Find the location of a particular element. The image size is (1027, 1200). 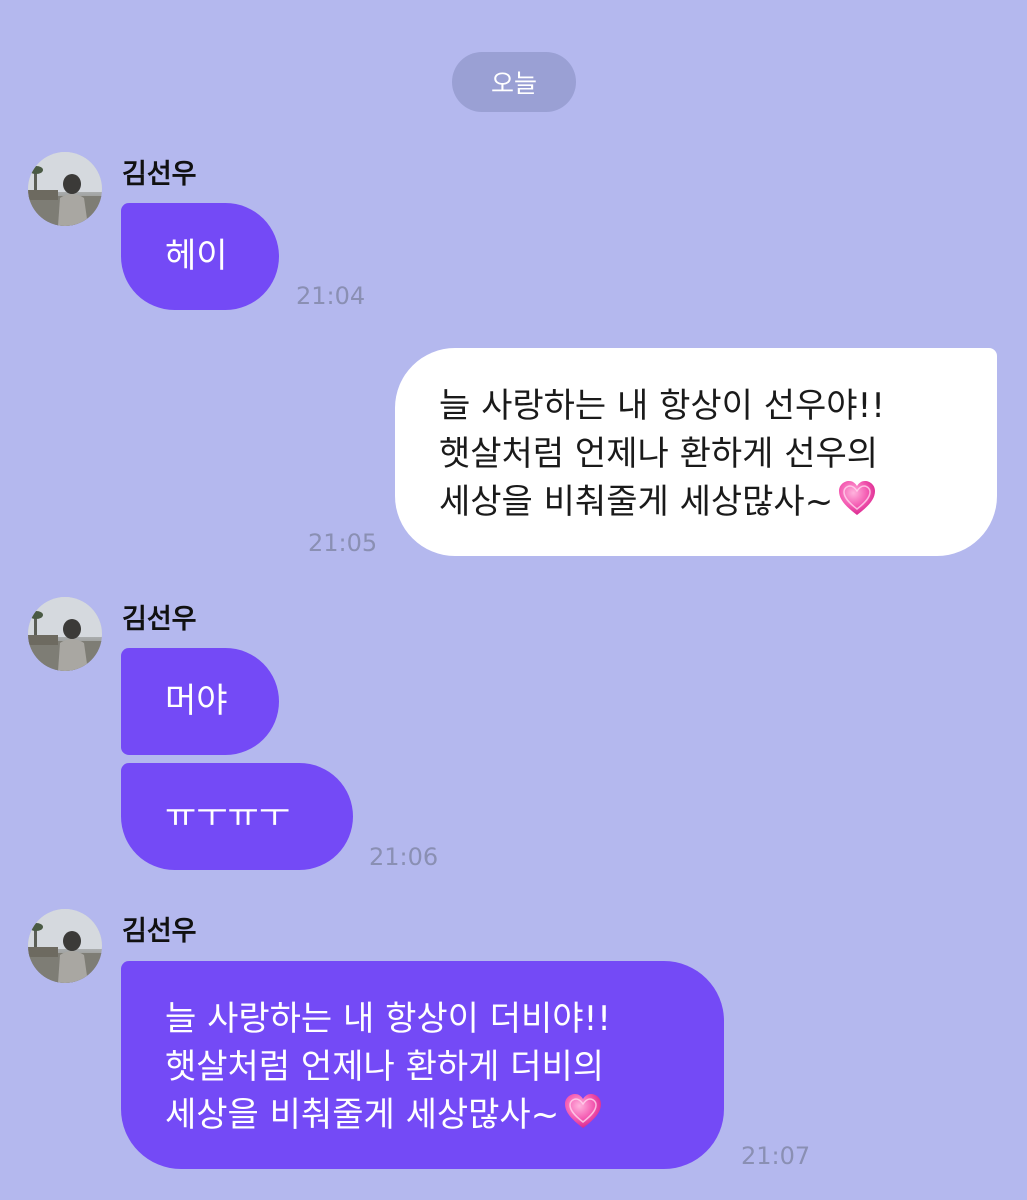

message-time: 21:06 is located at coordinates (404, 857).